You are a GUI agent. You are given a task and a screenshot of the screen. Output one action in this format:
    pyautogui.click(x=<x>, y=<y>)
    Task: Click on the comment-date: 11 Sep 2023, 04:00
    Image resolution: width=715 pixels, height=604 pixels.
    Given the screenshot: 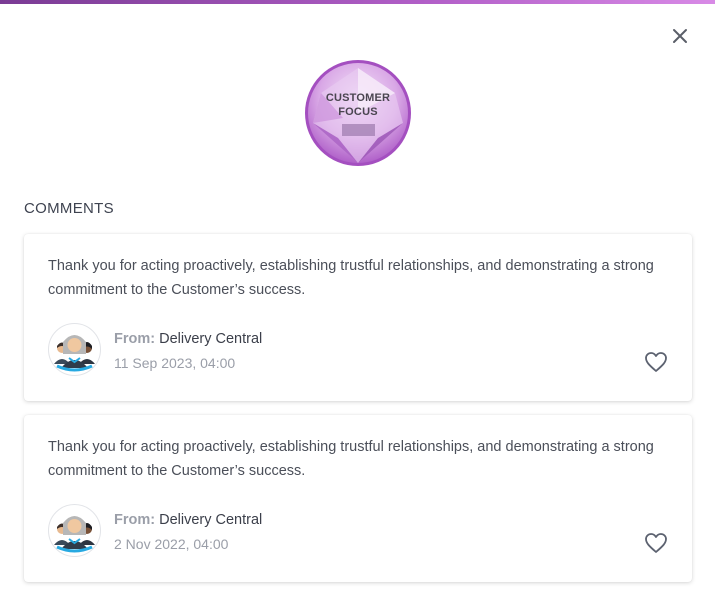 What is the action you would take?
    pyautogui.click(x=175, y=363)
    